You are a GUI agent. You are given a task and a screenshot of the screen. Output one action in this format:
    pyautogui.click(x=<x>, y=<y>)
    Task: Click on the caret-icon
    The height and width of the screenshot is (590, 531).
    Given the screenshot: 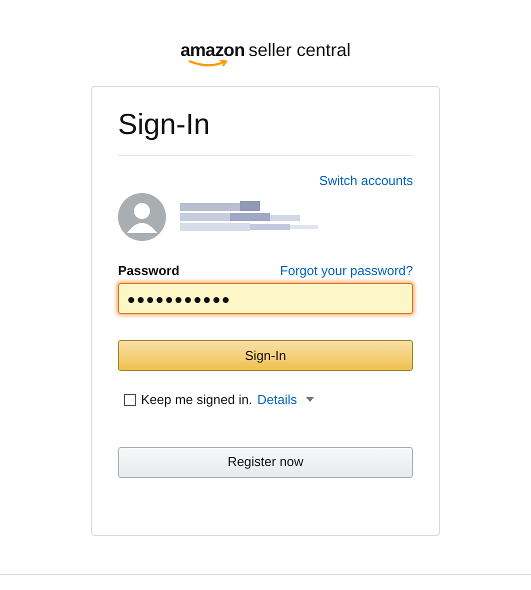 What is the action you would take?
    pyautogui.click(x=310, y=399)
    